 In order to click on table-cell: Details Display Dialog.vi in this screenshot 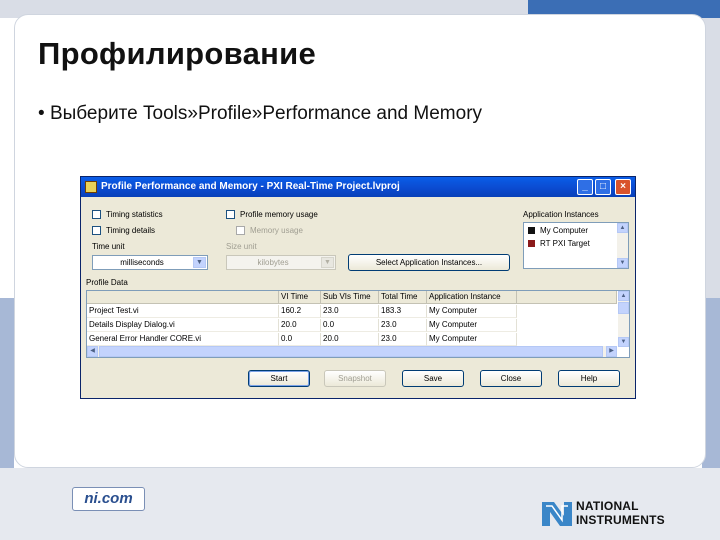, I will do `click(183, 325)`.